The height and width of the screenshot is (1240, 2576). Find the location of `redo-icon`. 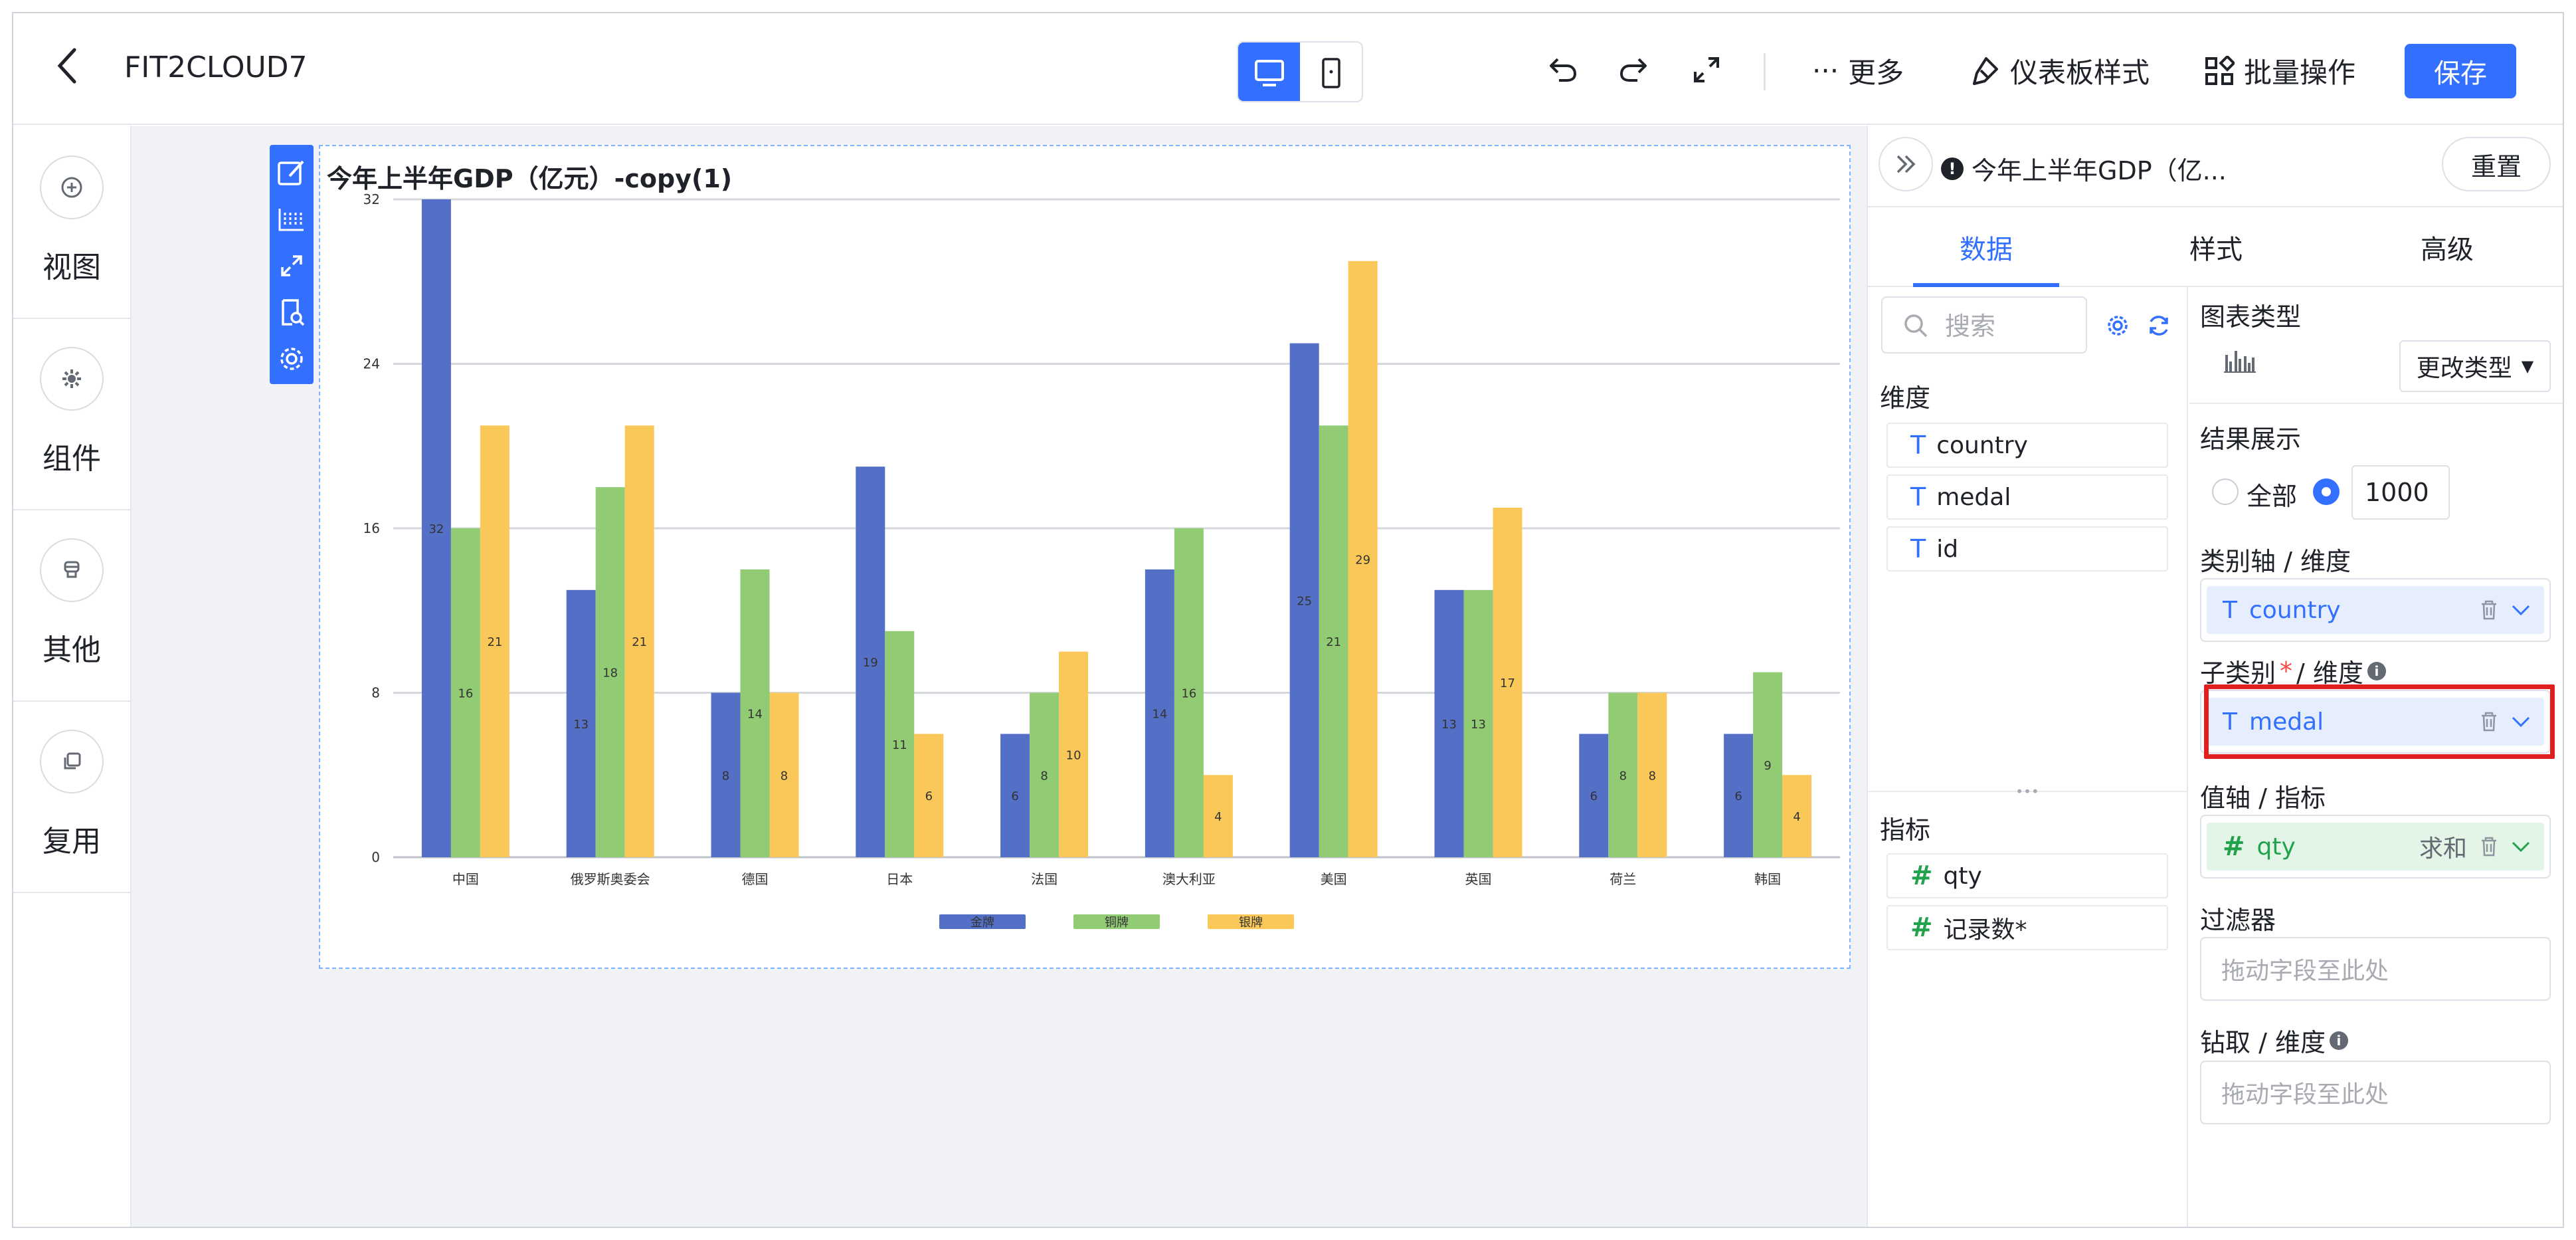

redo-icon is located at coordinates (1633, 70).